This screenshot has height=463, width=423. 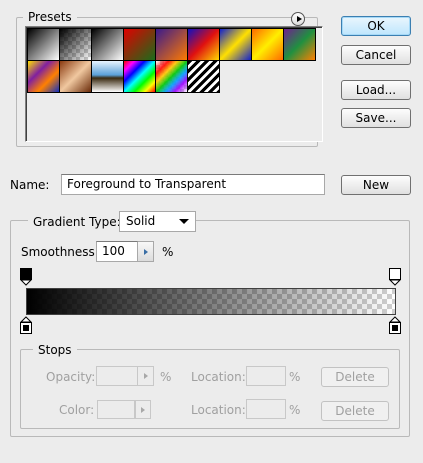 What do you see at coordinates (355, 377) in the screenshot?
I see `delete-opacity-stop-button: Delete` at bounding box center [355, 377].